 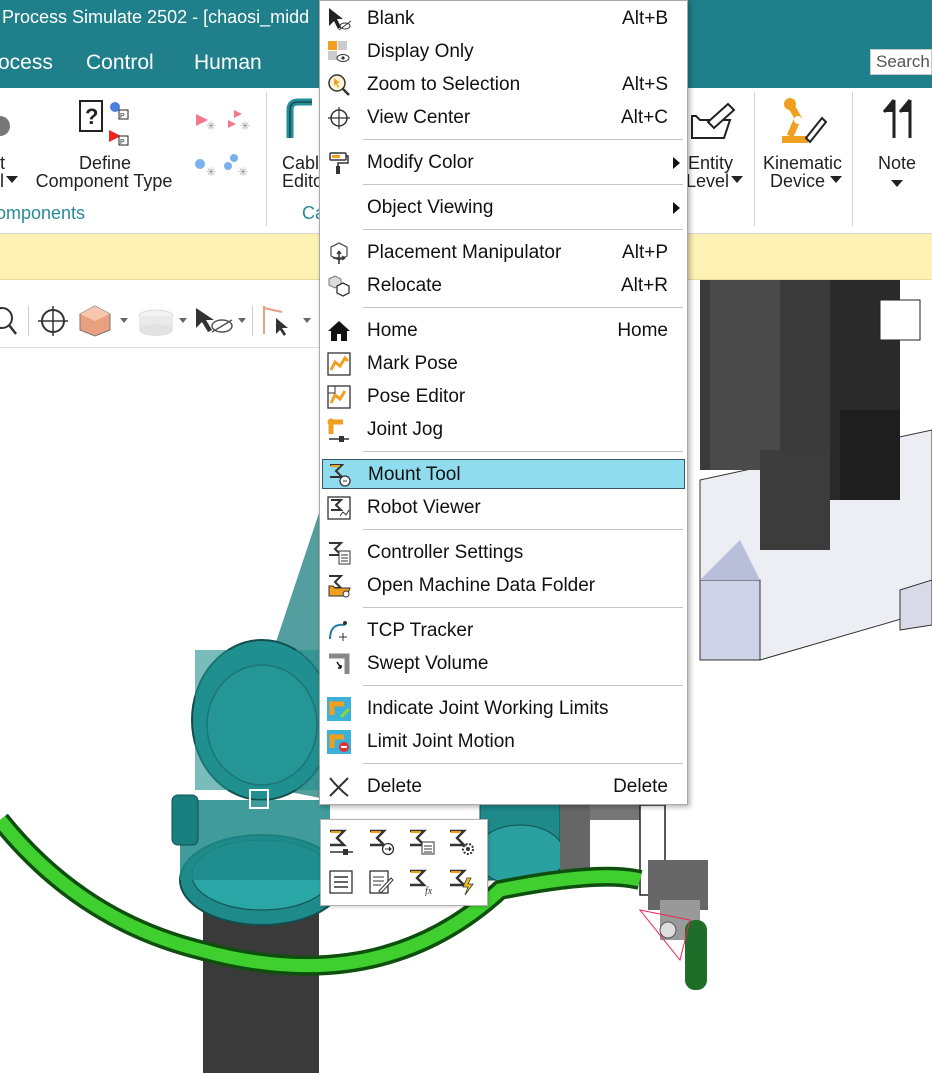 I want to click on menu-item-relocate: Relocate Alt+R, so click(x=503, y=286).